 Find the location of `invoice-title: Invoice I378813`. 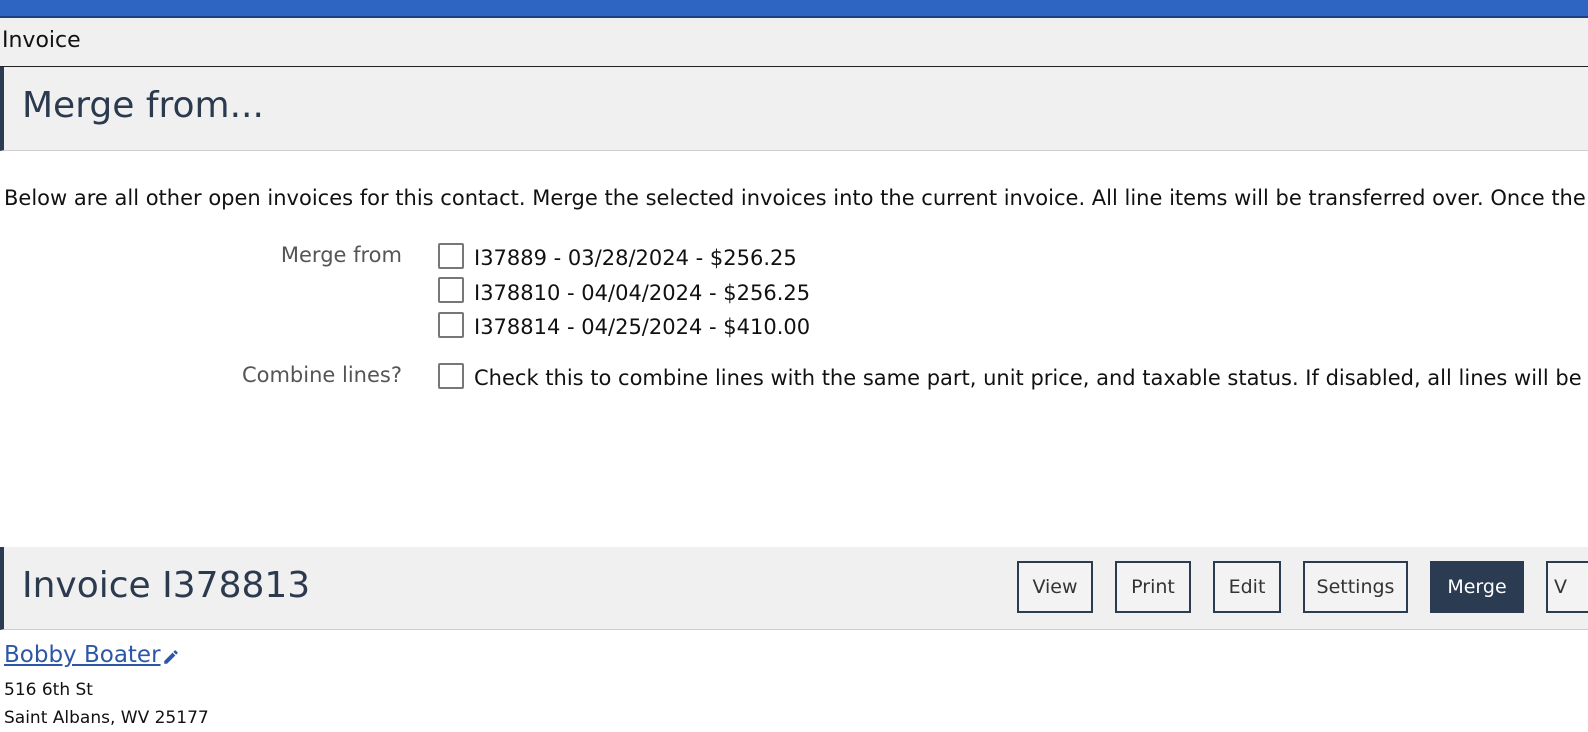

invoice-title: Invoice I378813 is located at coordinates (166, 585).